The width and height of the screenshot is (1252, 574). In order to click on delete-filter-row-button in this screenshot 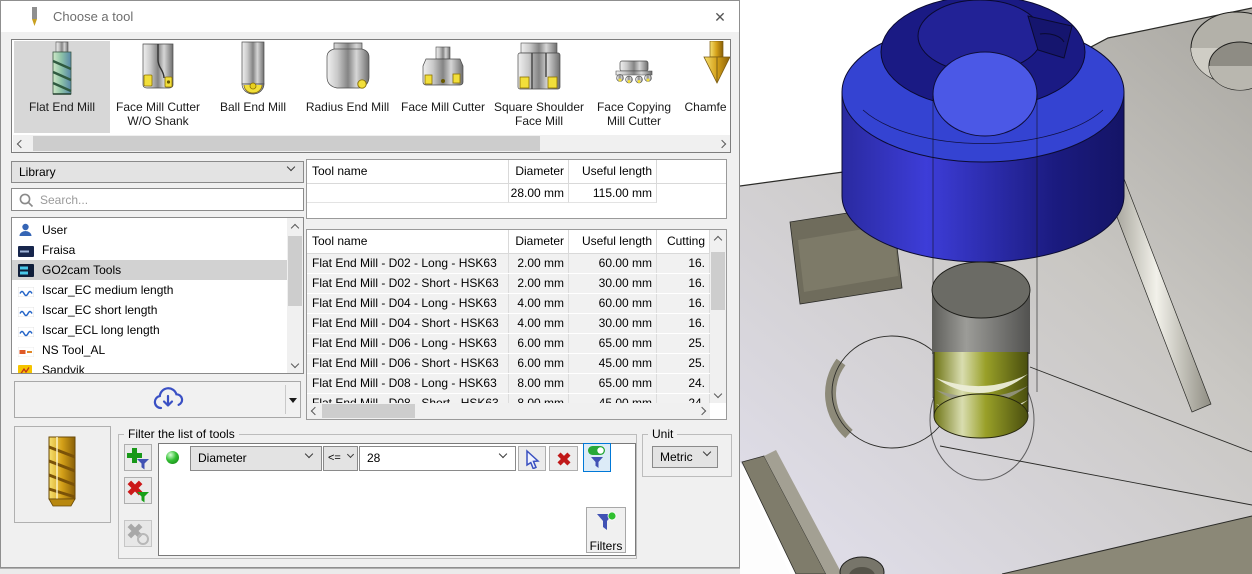, I will do `click(563, 458)`.